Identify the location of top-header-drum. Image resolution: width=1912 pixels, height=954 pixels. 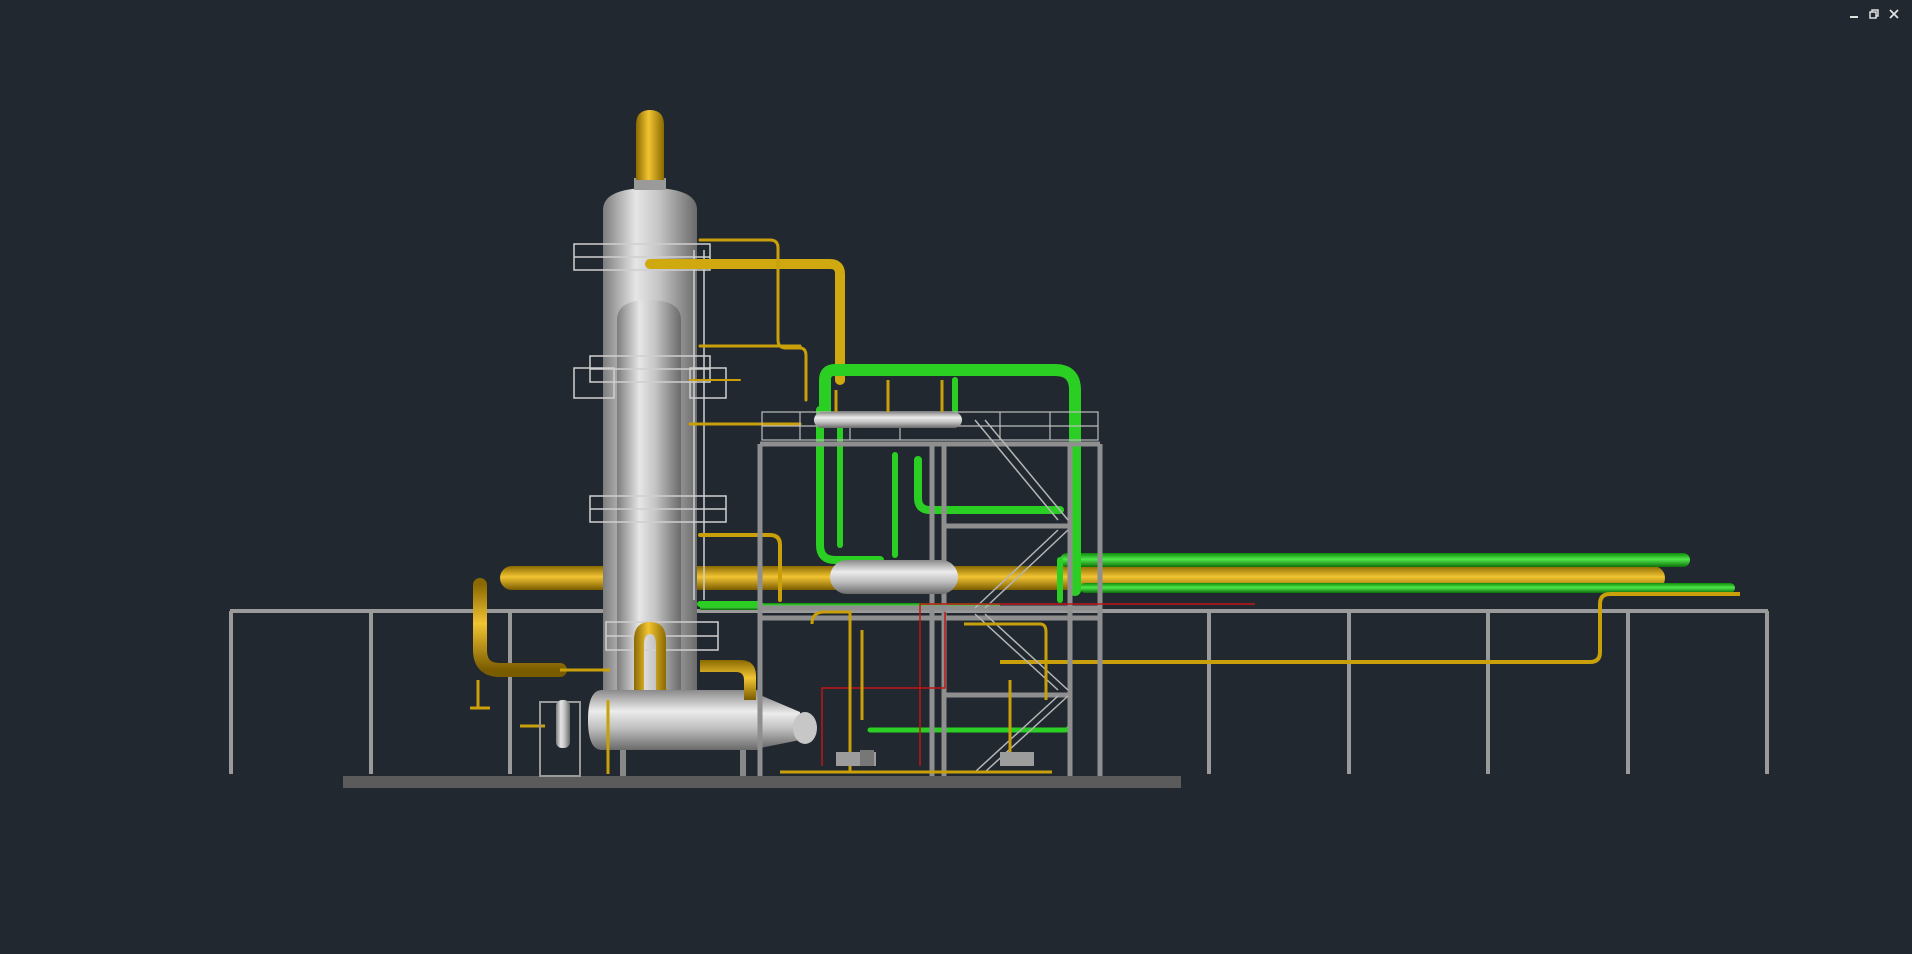
(888, 420).